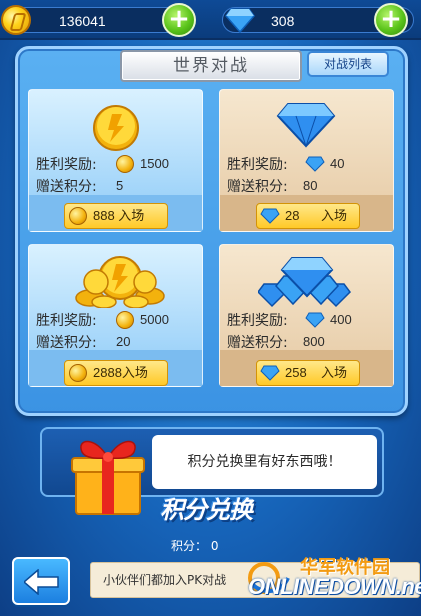 The width and height of the screenshot is (421, 616). What do you see at coordinates (210, 20) in the screenshot?
I see `resource-bar: 136041 + 308 +` at bounding box center [210, 20].